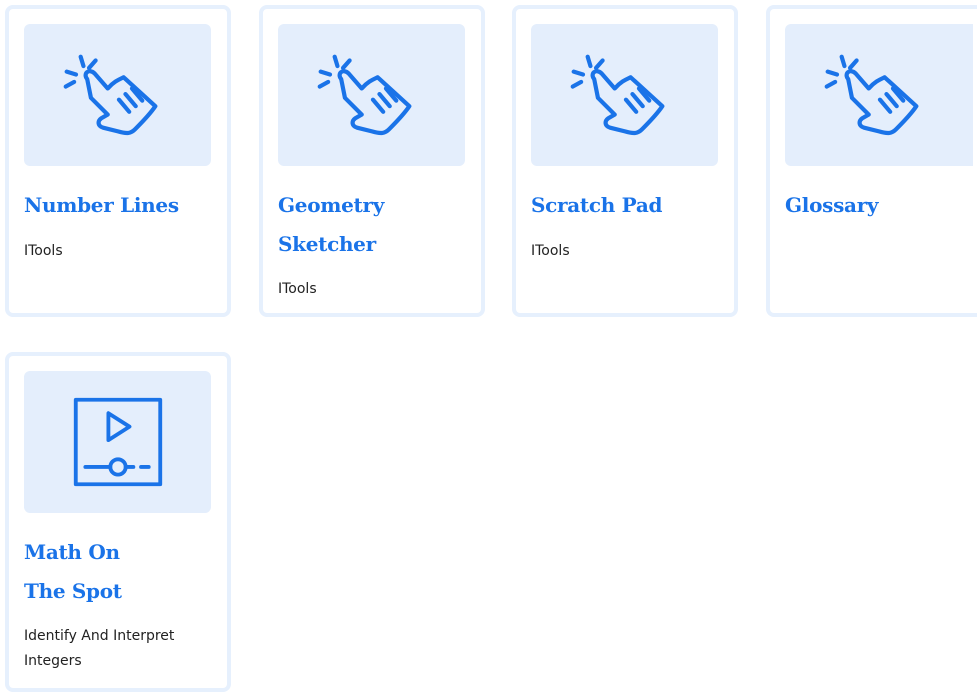  Describe the element at coordinates (348, 225) in the screenshot. I see `card-title: Geometry Sketcher` at that location.